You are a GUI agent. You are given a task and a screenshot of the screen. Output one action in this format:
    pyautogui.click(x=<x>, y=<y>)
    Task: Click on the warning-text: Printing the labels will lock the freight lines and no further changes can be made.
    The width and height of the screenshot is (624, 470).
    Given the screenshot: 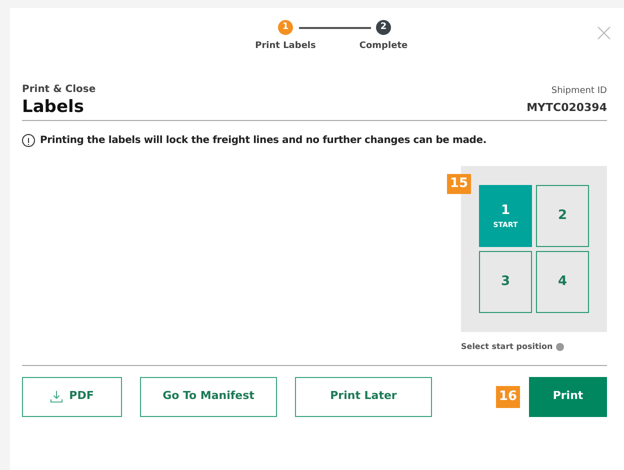 What is the action you would take?
    pyautogui.click(x=263, y=141)
    